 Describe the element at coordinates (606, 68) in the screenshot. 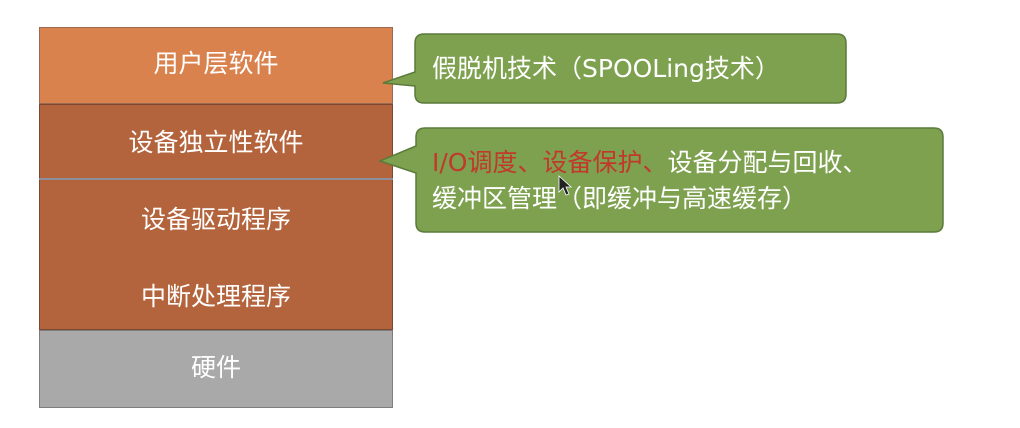

I see `spooling-callout-text: 假脱机技术（SPOOLing技术）` at that location.